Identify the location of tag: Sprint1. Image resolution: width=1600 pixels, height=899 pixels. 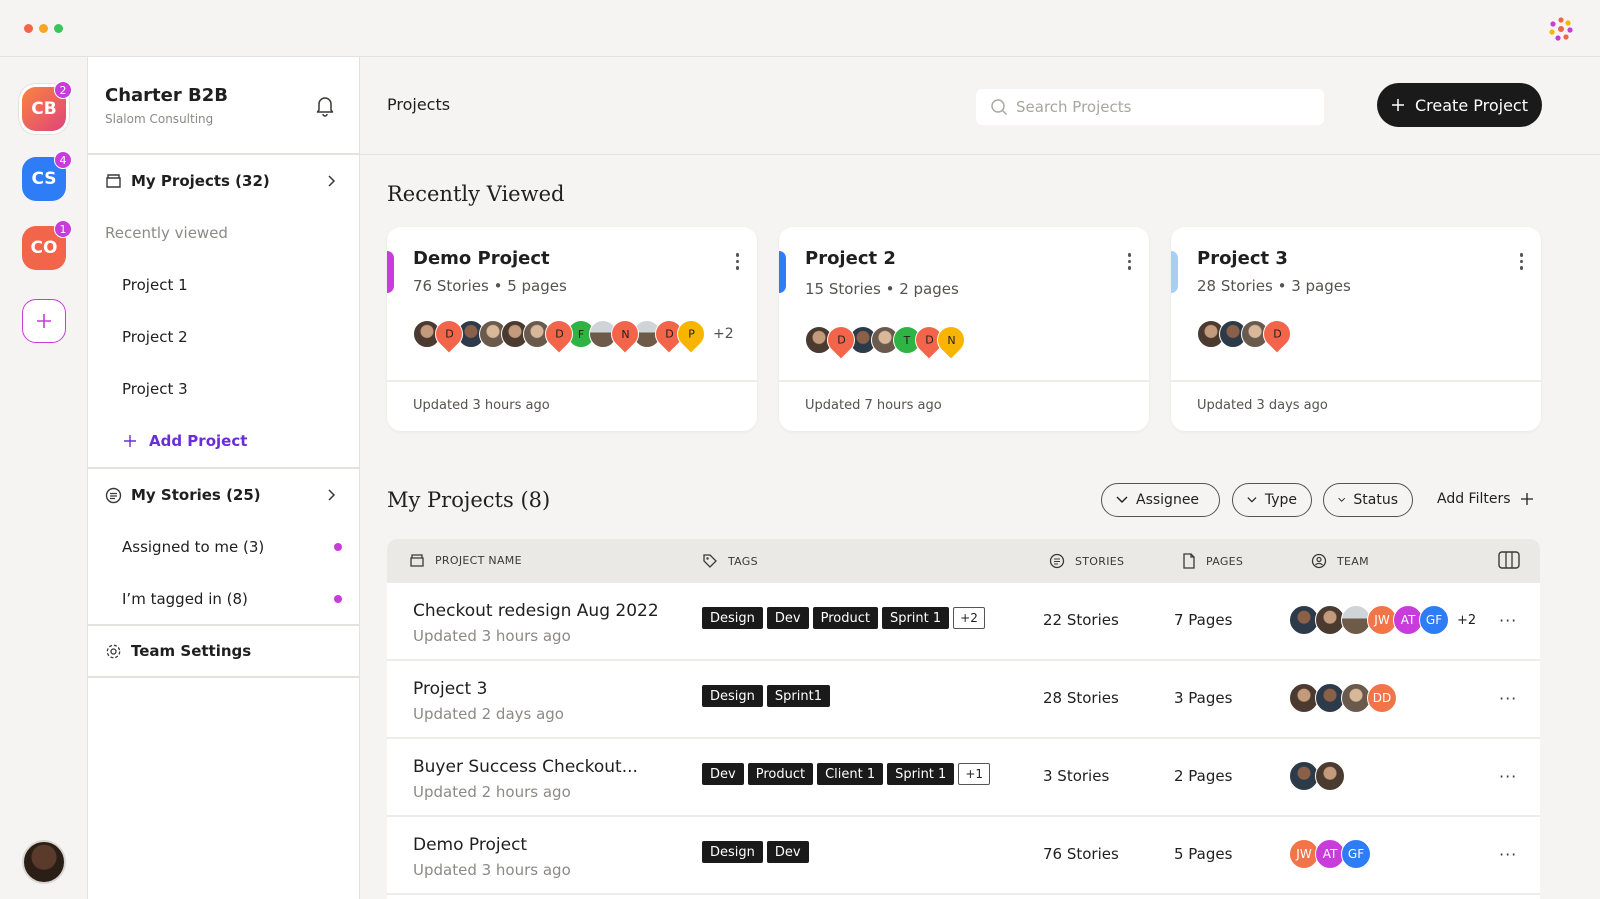
(798, 696).